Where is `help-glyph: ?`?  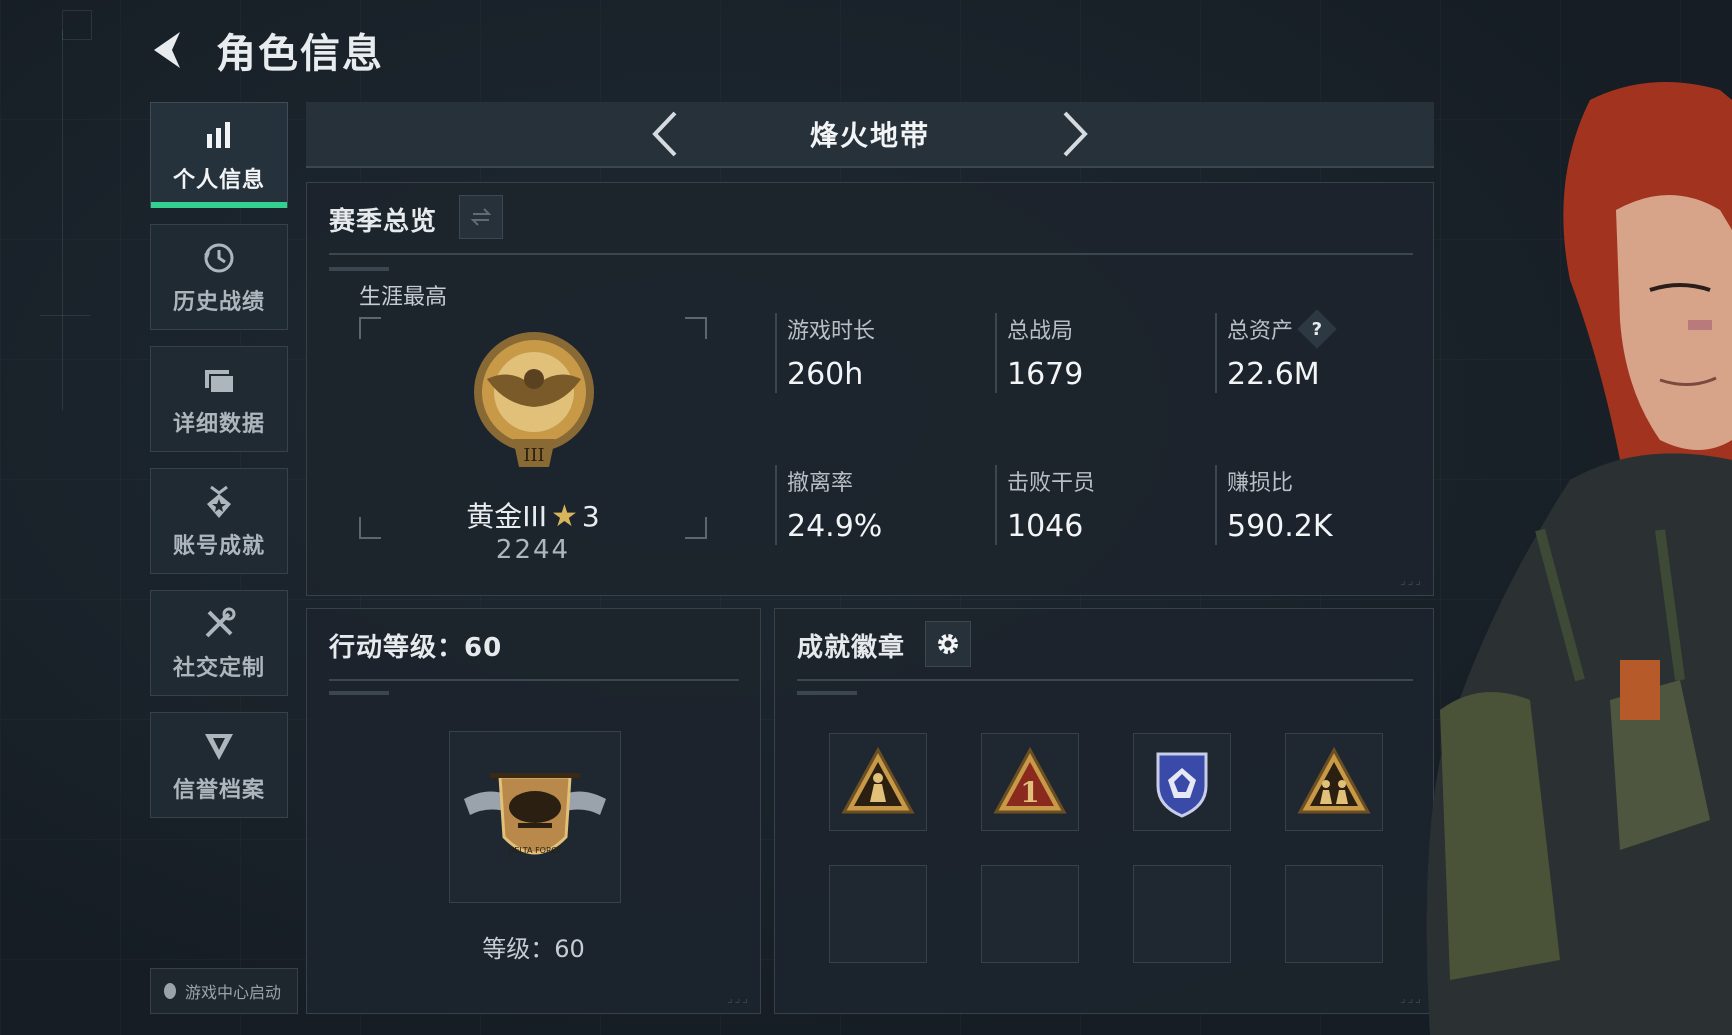
help-glyph: ? is located at coordinates (1317, 329).